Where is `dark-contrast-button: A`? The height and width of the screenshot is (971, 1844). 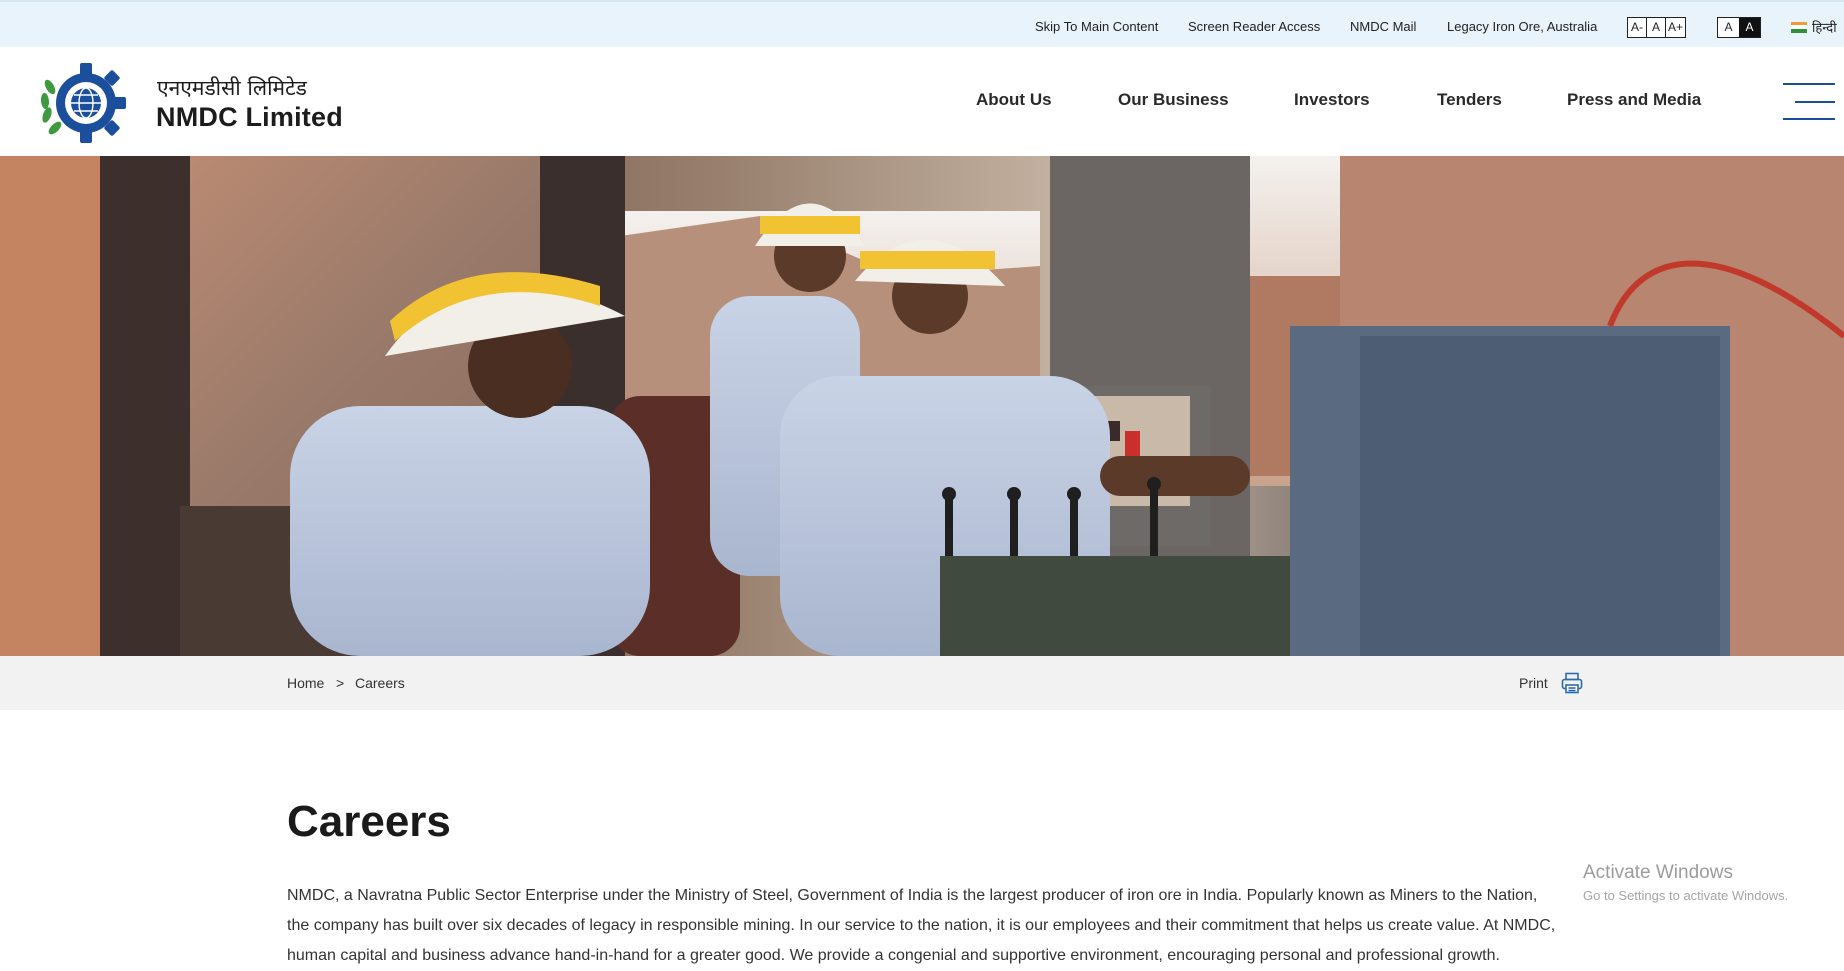
dark-contrast-button: A is located at coordinates (1749, 27).